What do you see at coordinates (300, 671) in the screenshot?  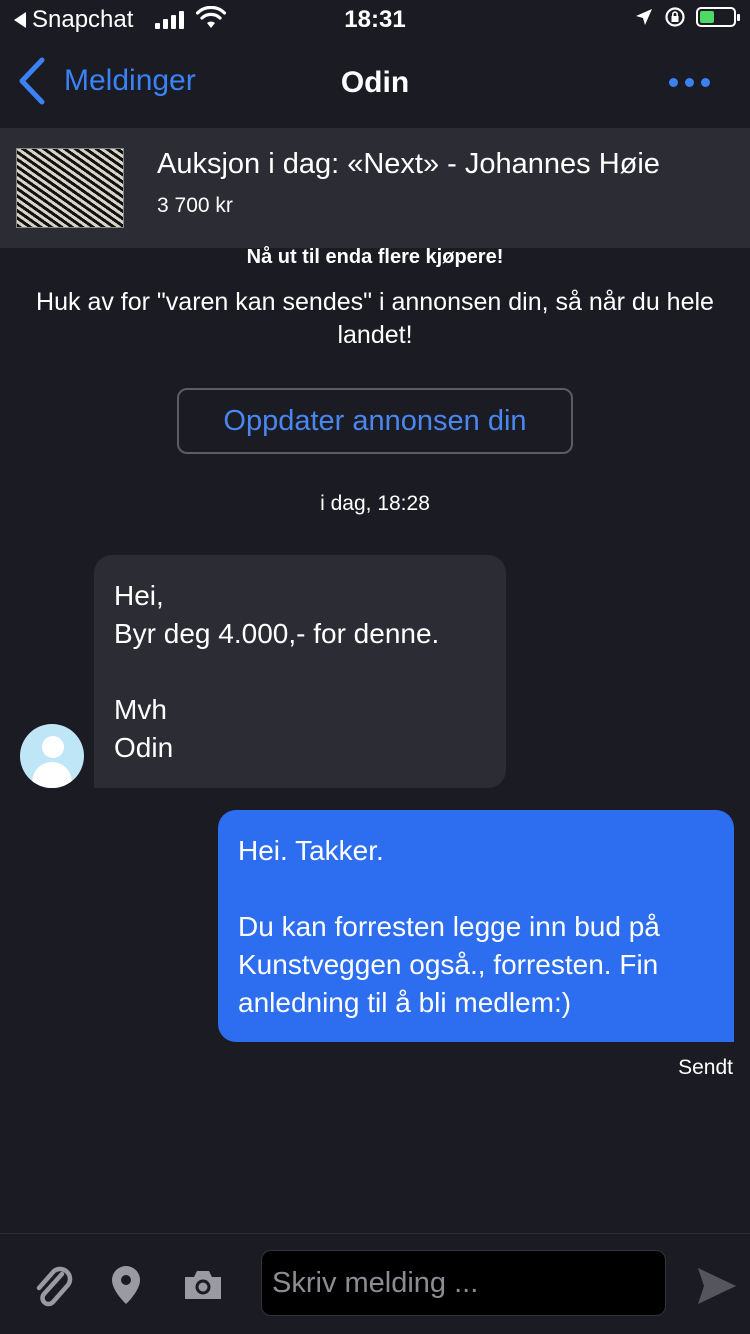 I see `incoming-message: Hei, Byr deg 4.000,- for denne. Mvh Odin` at bounding box center [300, 671].